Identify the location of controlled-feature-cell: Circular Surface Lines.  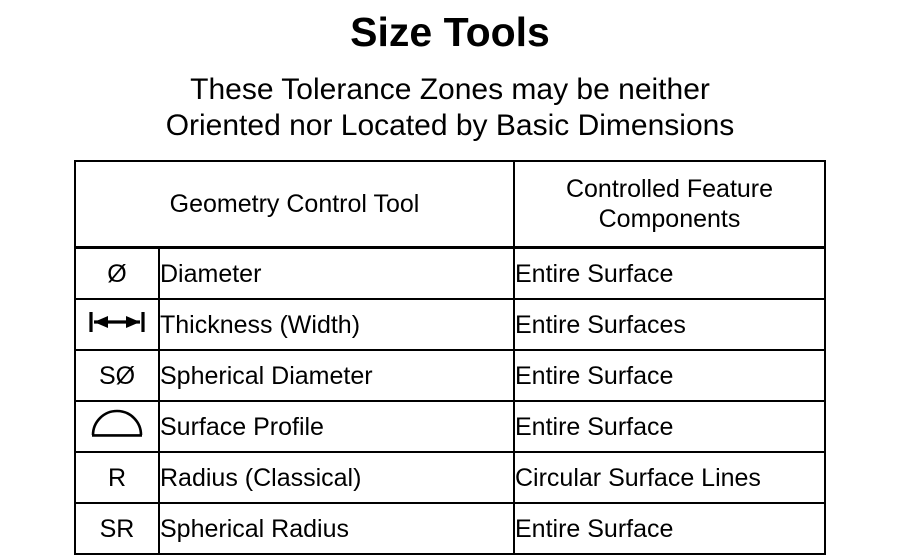
(669, 477).